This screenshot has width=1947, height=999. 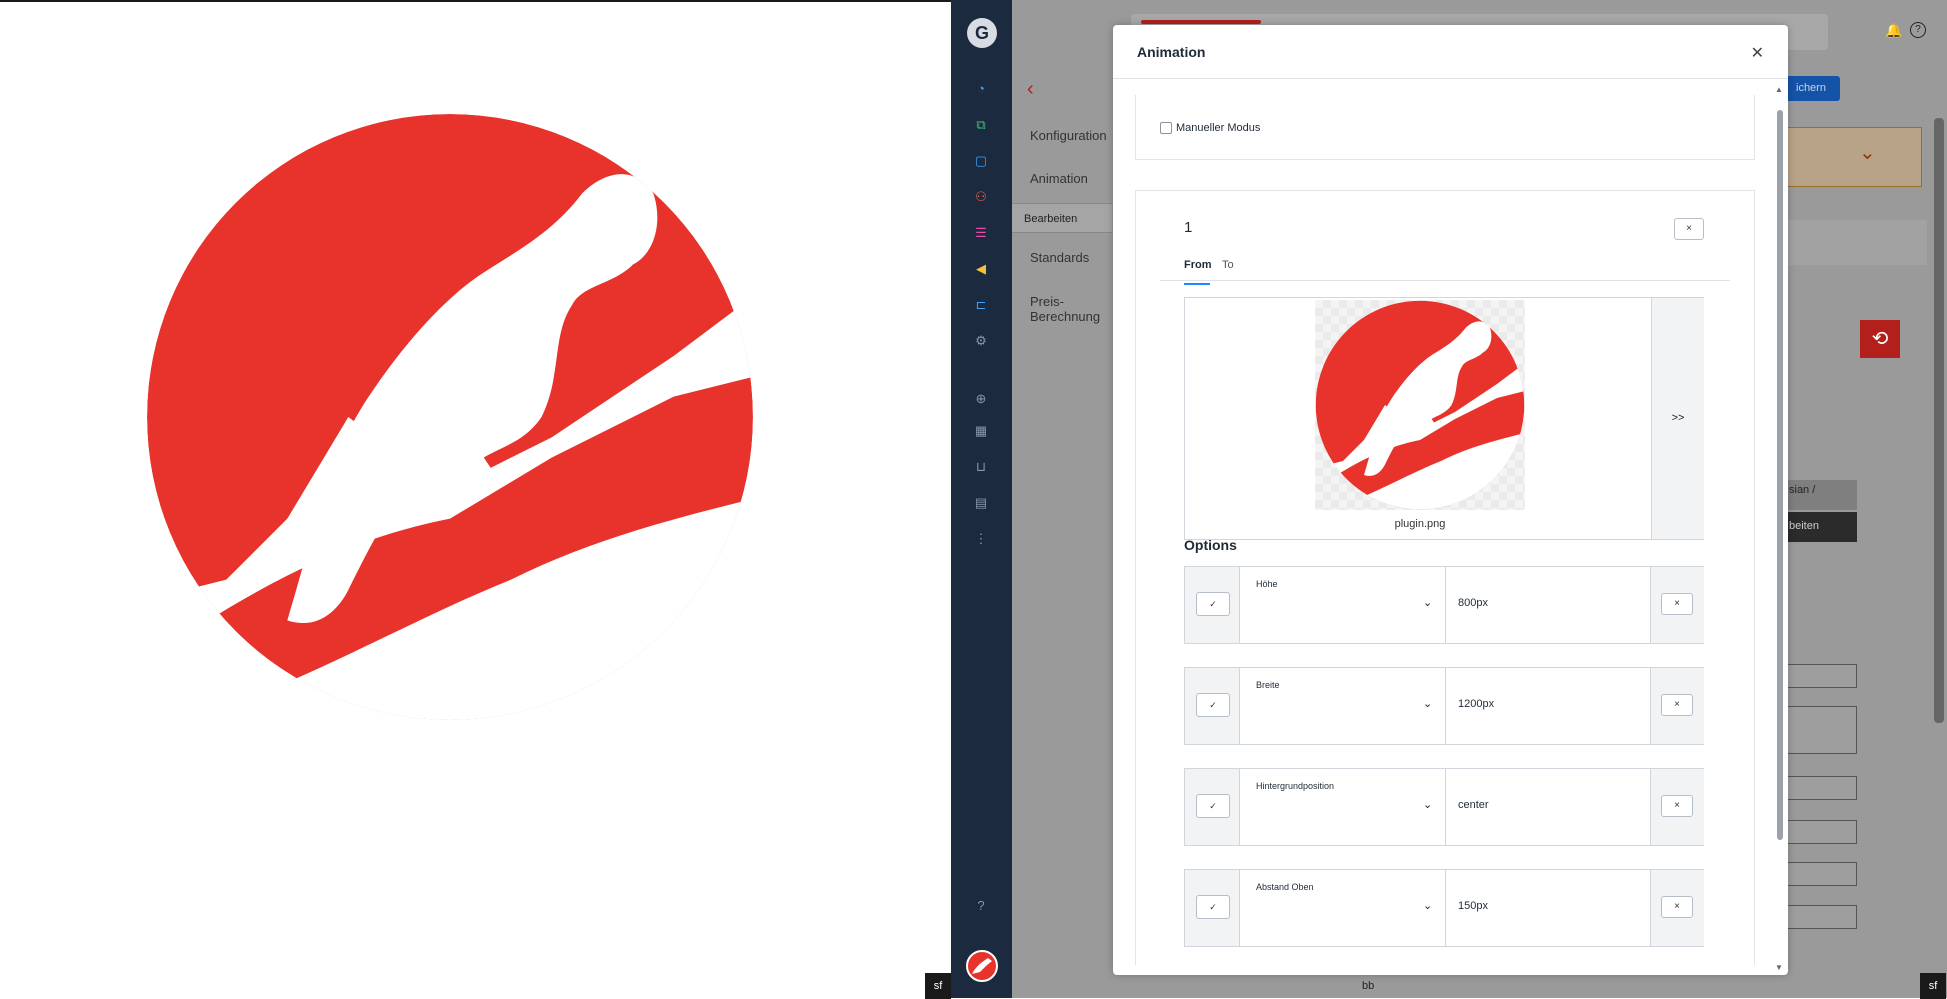 I want to click on cougar-logo-thumb, so click(x=1420, y=405).